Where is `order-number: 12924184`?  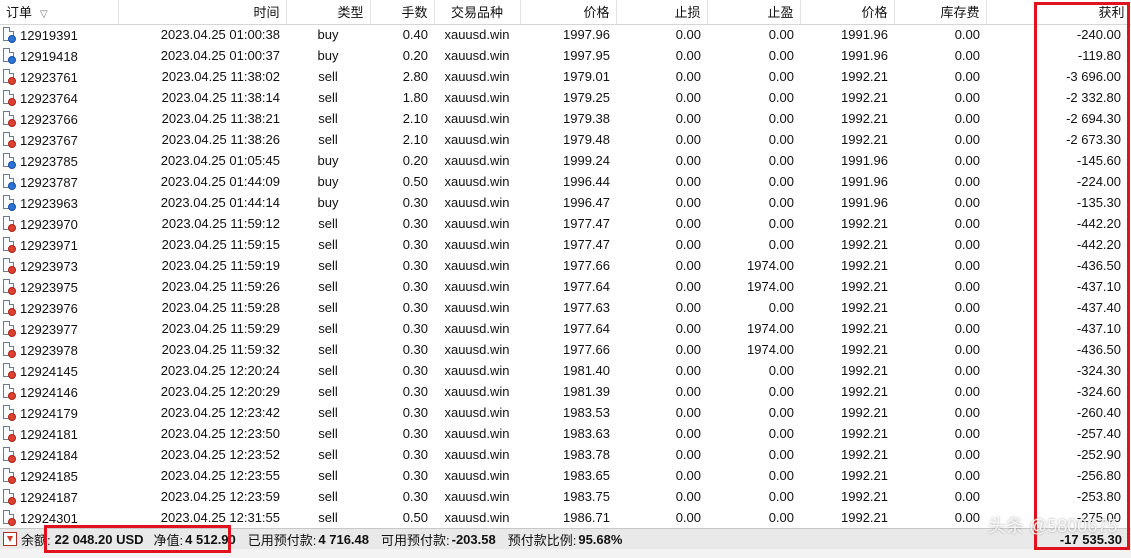 order-number: 12924184 is located at coordinates (49, 455).